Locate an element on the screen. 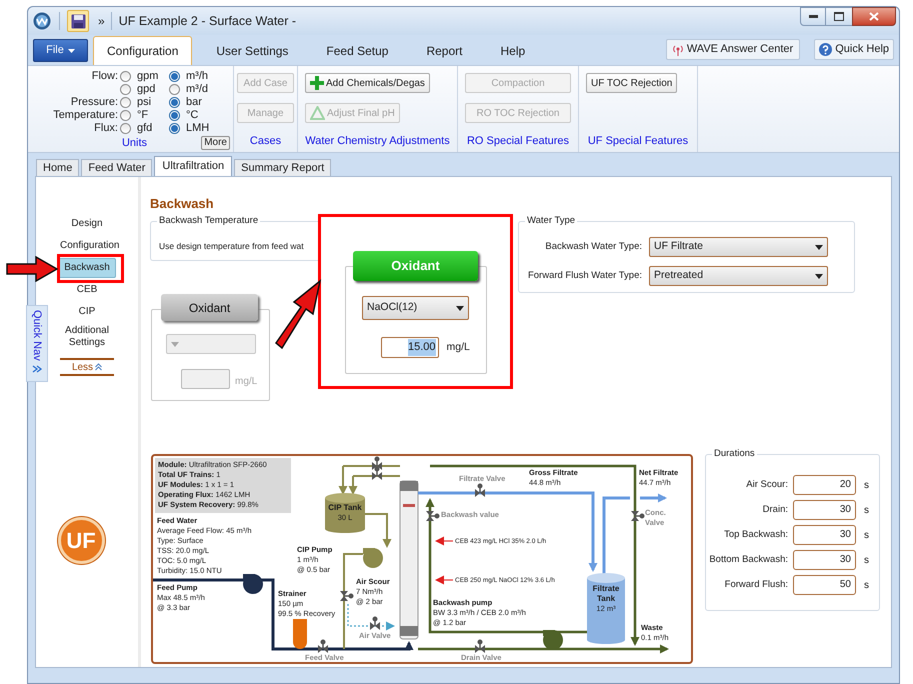 The width and height of the screenshot is (913, 684). nav-item: Configuration is located at coordinates (87, 246).